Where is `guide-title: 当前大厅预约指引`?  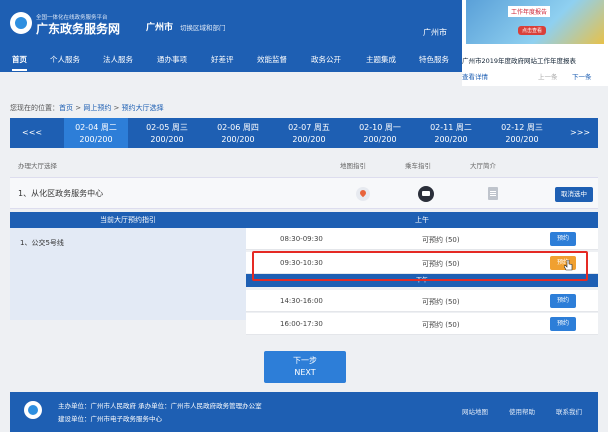
guide-title: 当前大厅预约指引 is located at coordinates (128, 220).